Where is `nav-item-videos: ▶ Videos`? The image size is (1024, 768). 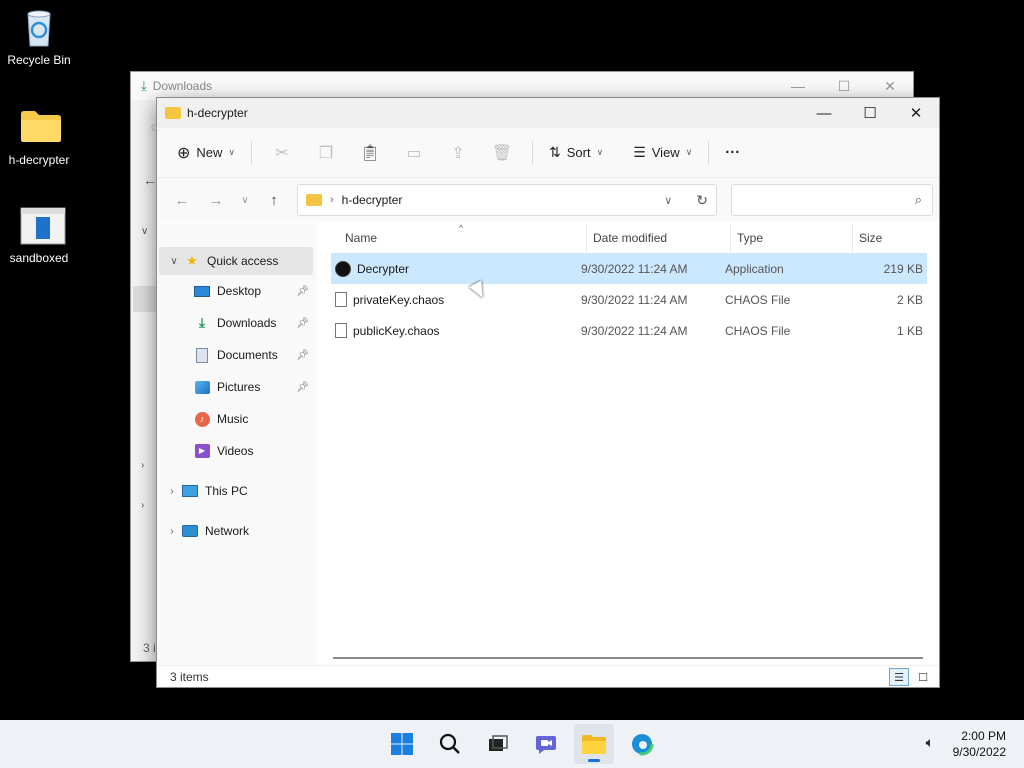 nav-item-videos: ▶ Videos is located at coordinates (237, 451).